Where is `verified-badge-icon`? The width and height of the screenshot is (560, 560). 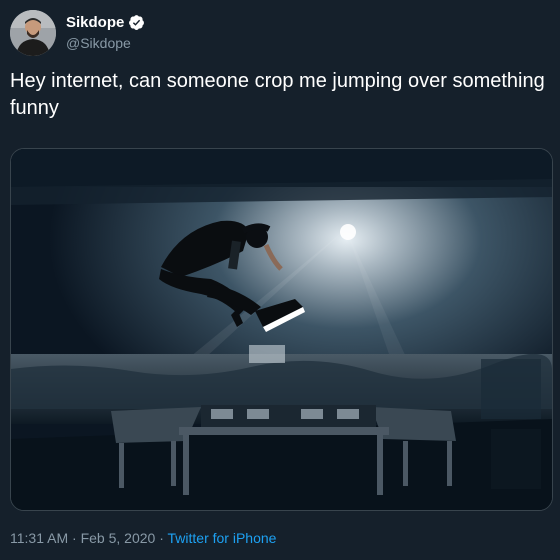 verified-badge-icon is located at coordinates (136, 22).